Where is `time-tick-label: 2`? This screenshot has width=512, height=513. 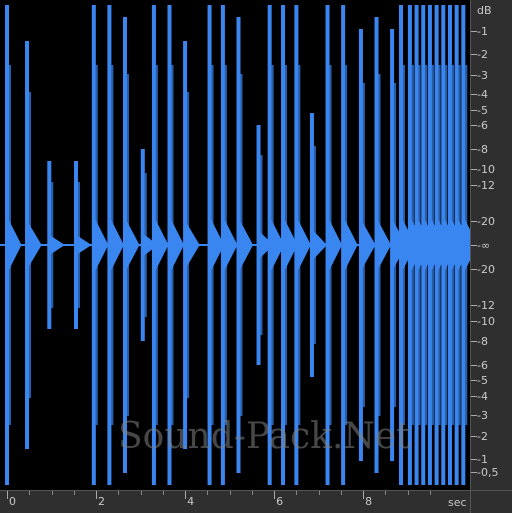
time-tick-label: 2 is located at coordinates (102, 501).